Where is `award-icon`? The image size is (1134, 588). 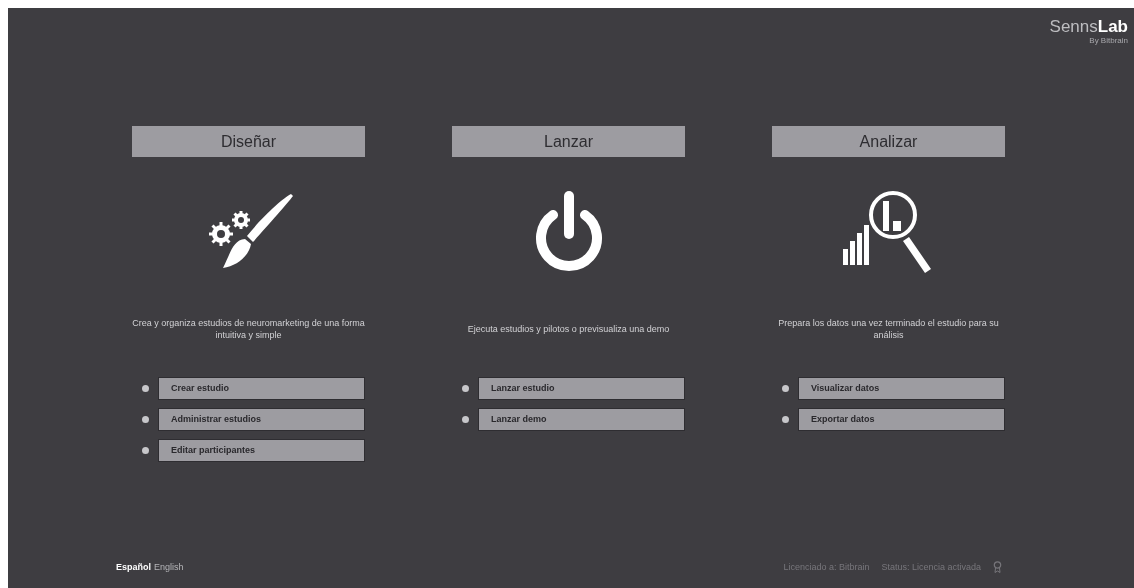 award-icon is located at coordinates (997, 567).